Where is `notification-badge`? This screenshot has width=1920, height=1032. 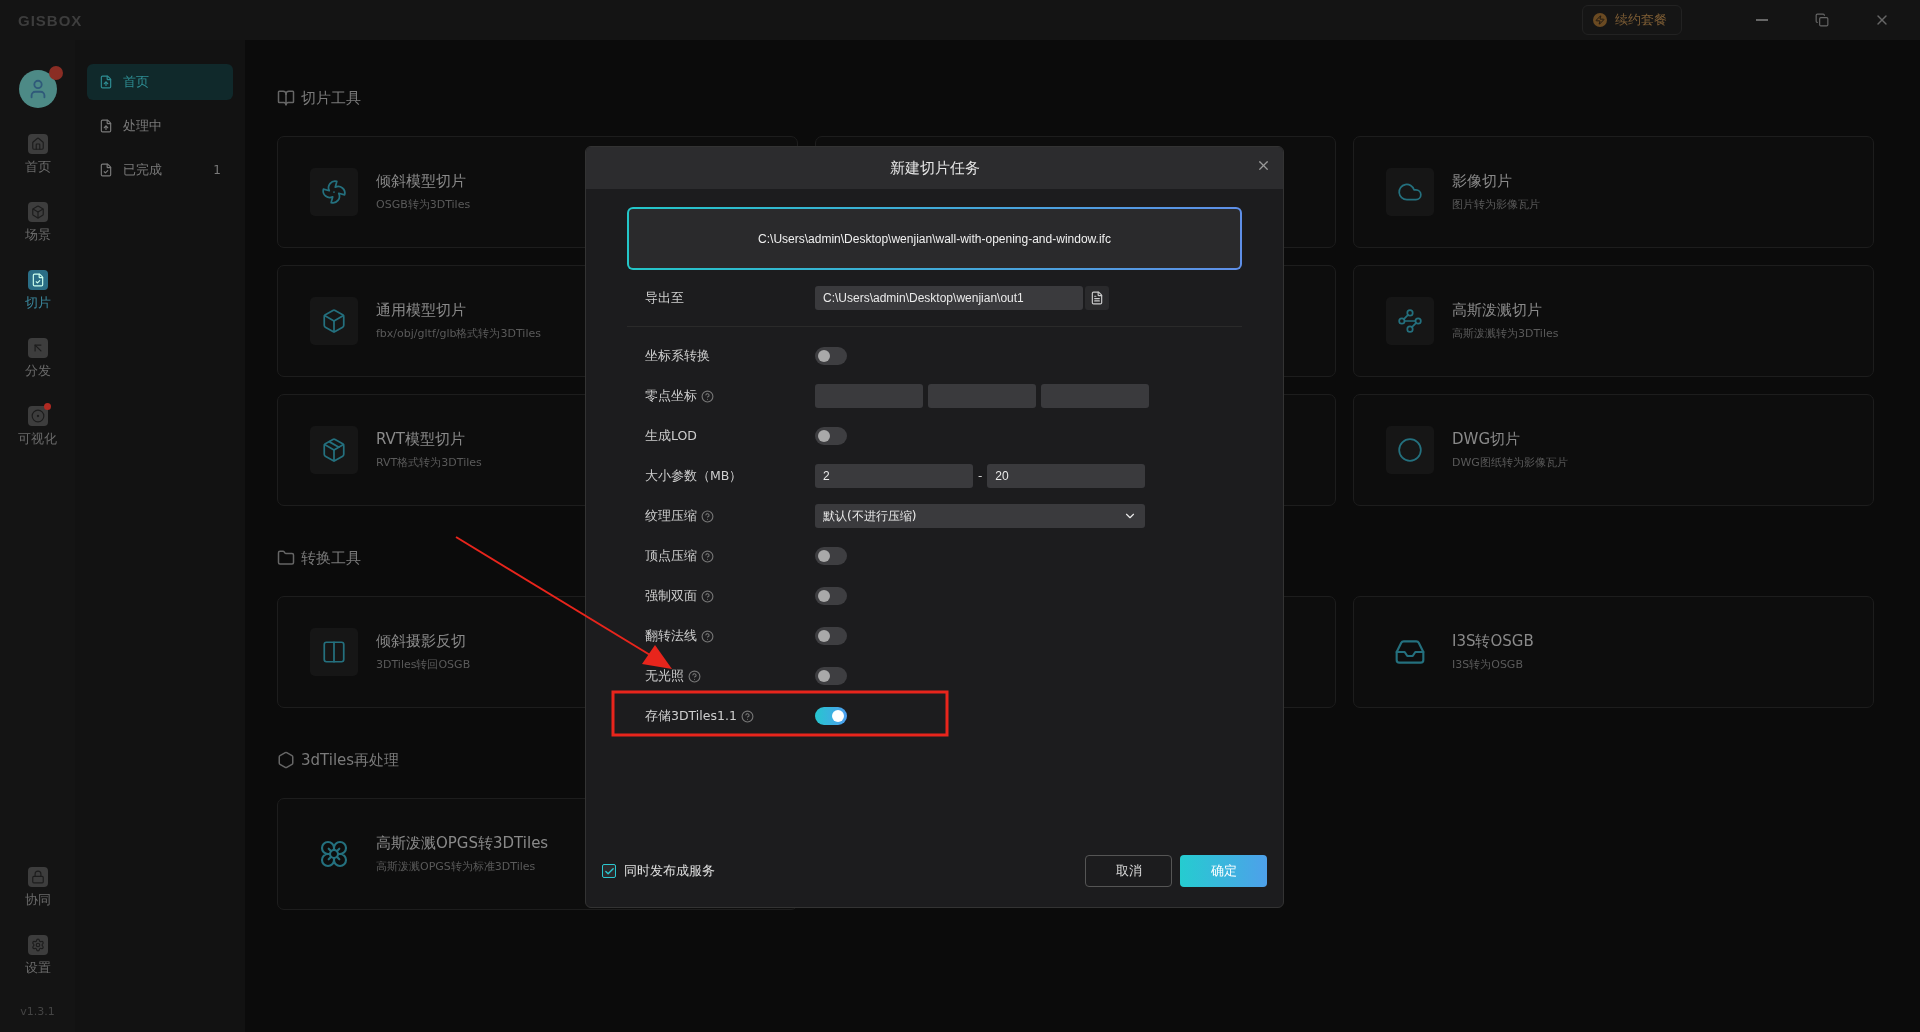 notification-badge is located at coordinates (55, 73).